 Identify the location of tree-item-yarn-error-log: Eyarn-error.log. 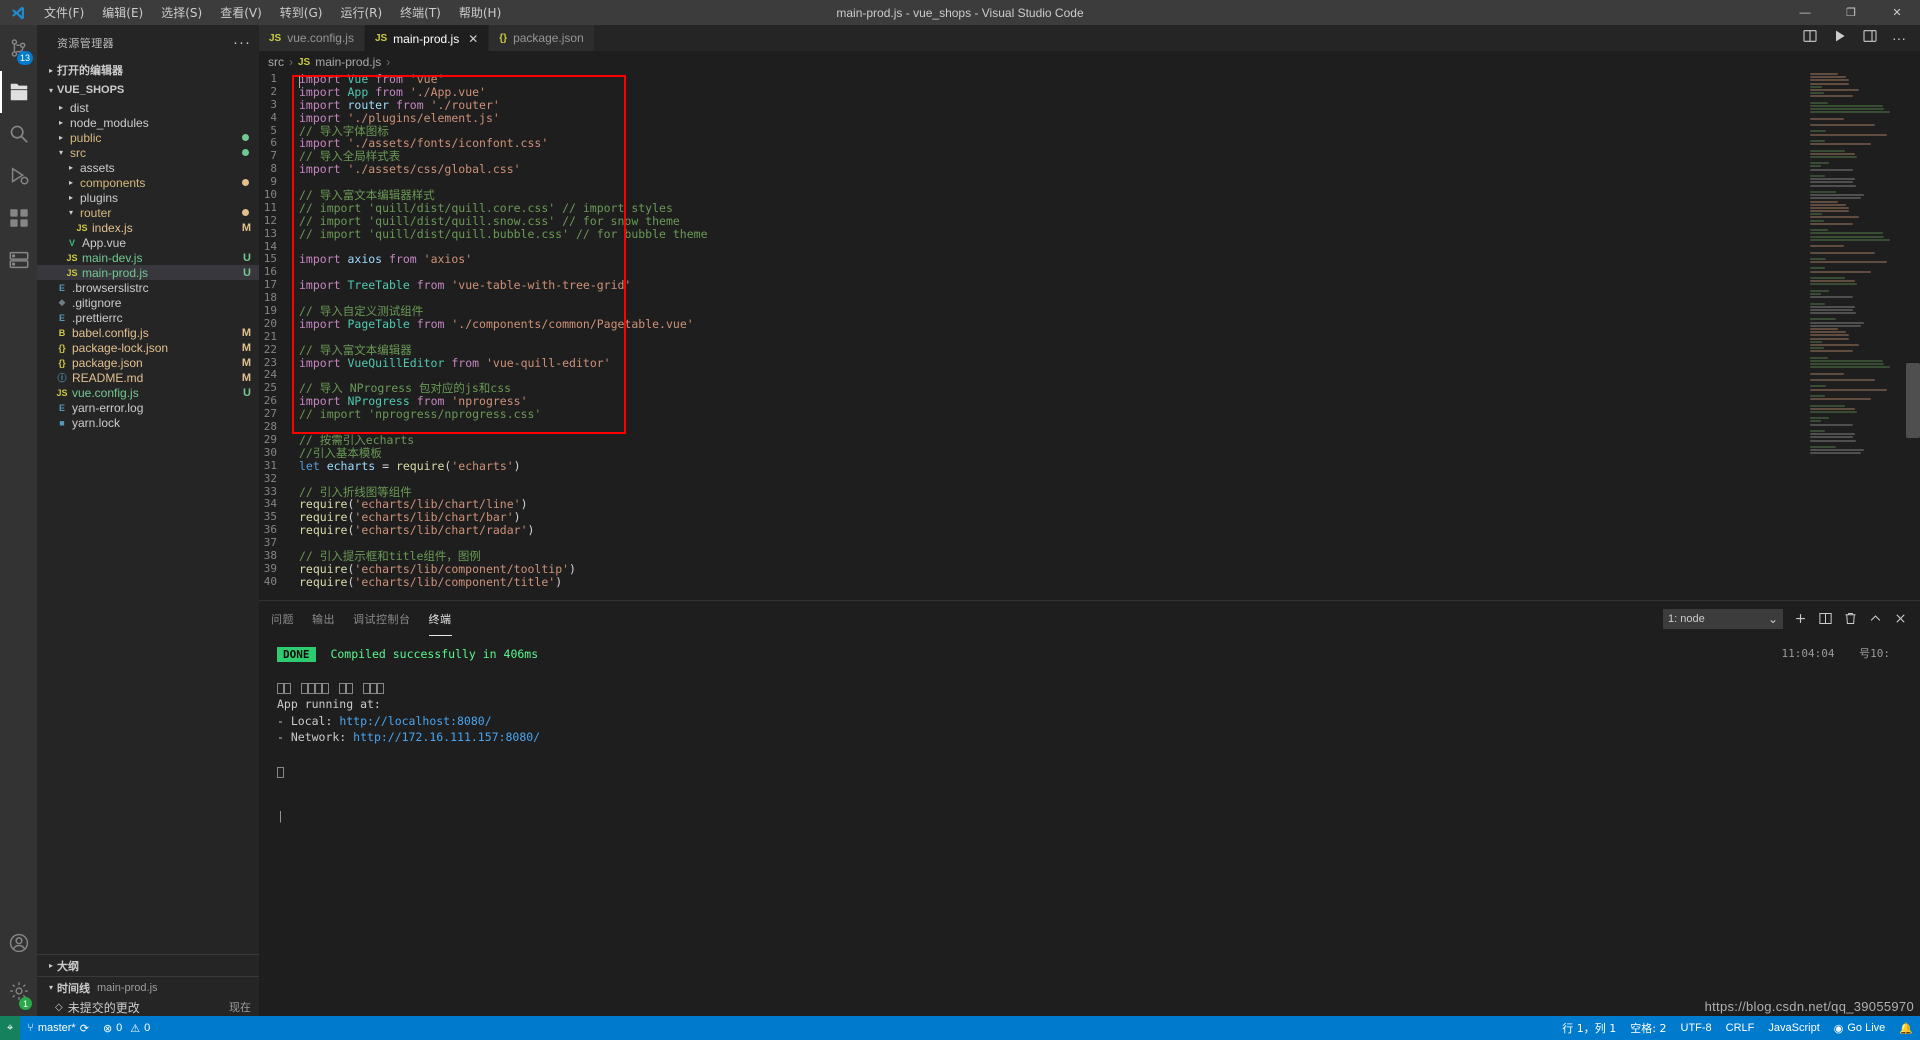
(148, 407).